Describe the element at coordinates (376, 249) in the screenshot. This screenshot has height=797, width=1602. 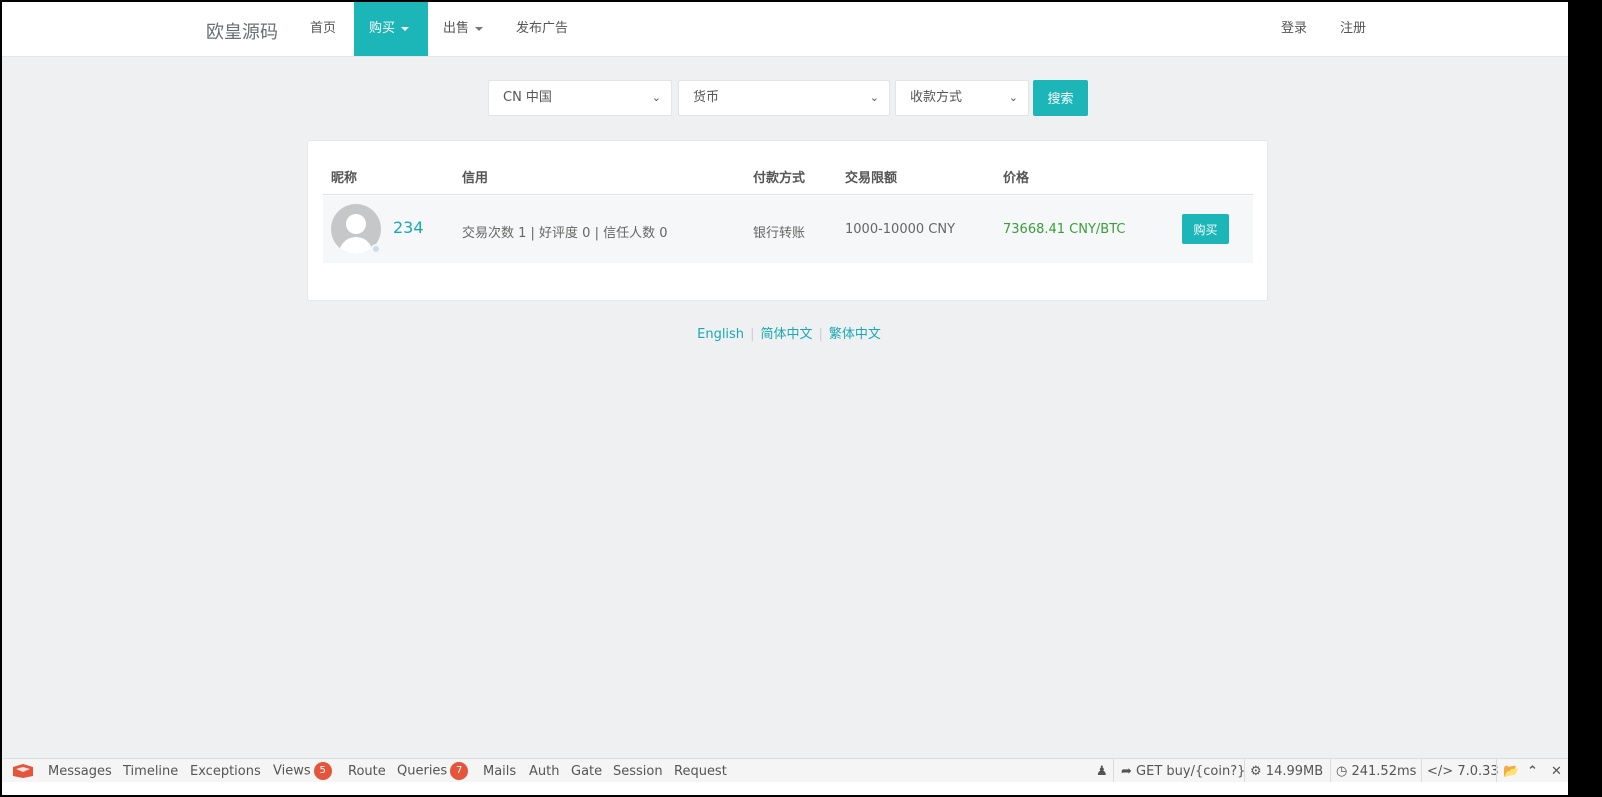
I see `online-status-dot` at that location.